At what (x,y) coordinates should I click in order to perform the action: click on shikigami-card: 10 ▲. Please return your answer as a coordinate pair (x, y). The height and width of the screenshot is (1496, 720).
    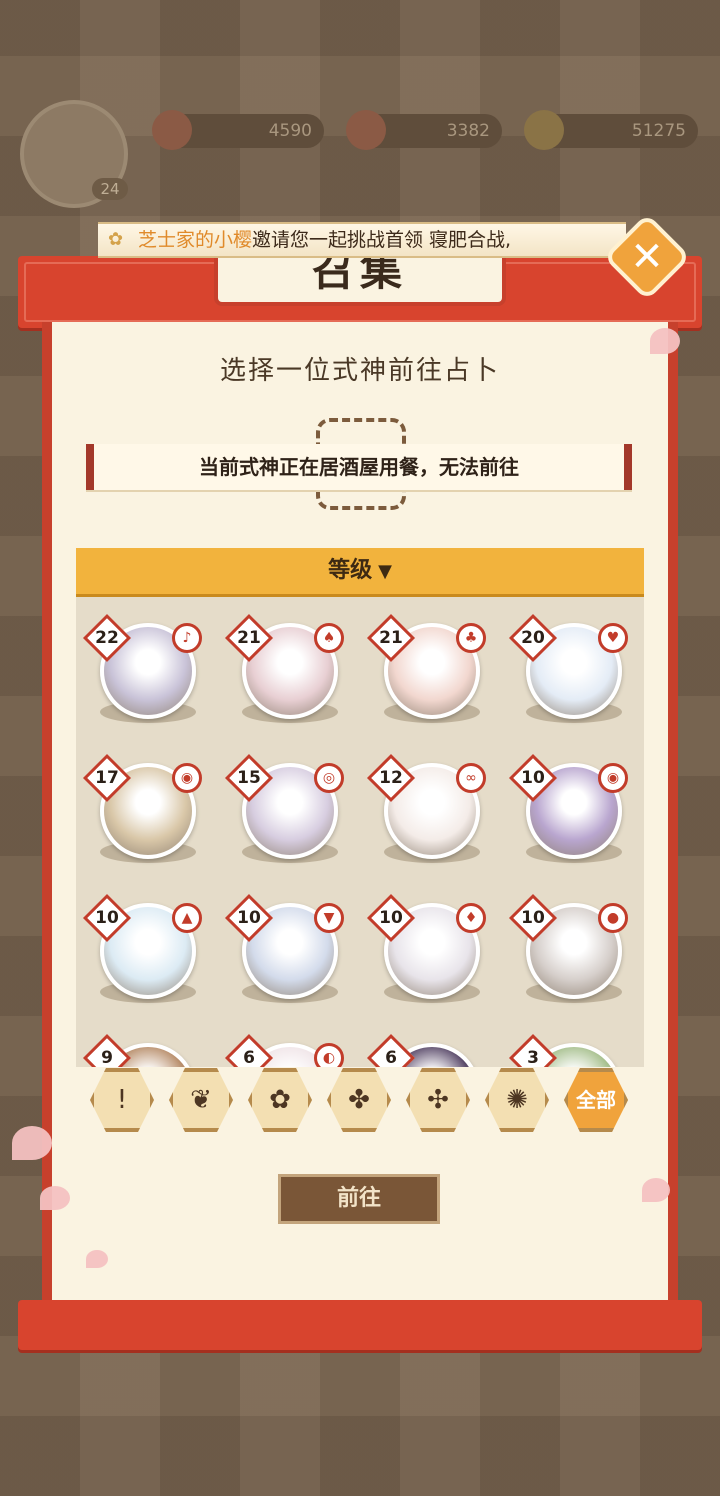
    Looking at the image, I should click on (145, 946).